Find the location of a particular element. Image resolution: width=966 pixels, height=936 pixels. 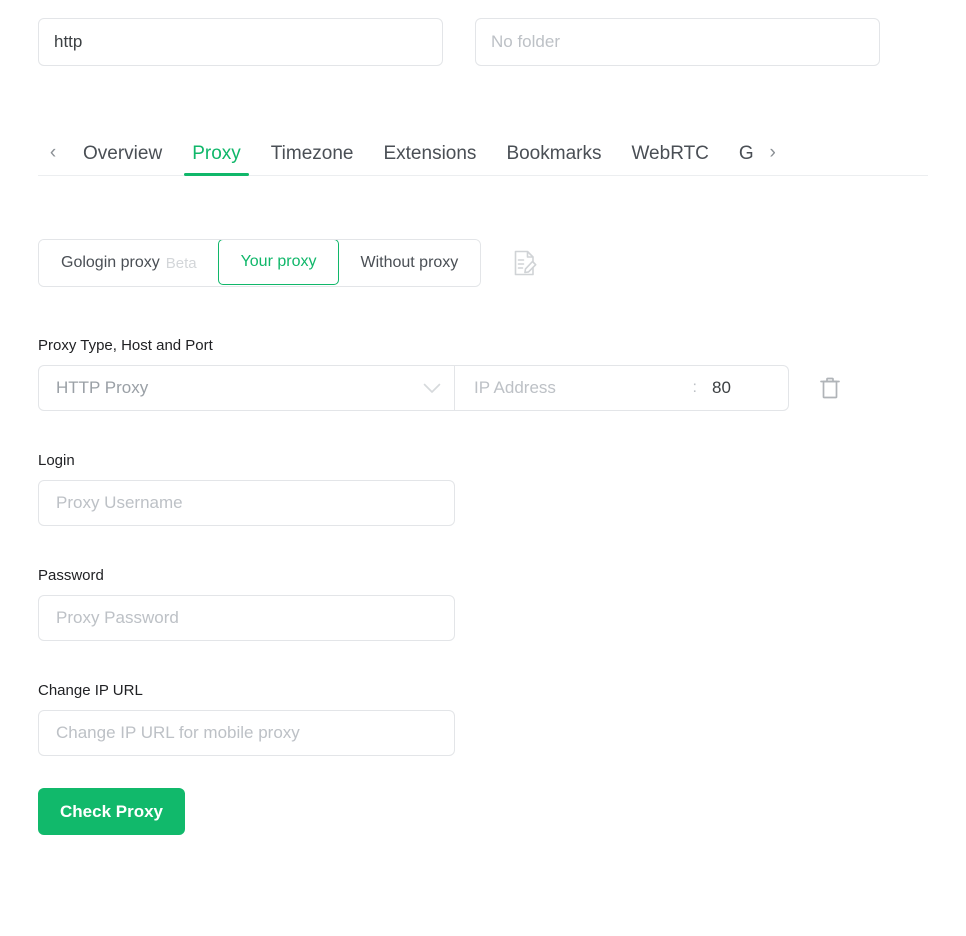

tab-overview-label: Overview is located at coordinates (123, 153).